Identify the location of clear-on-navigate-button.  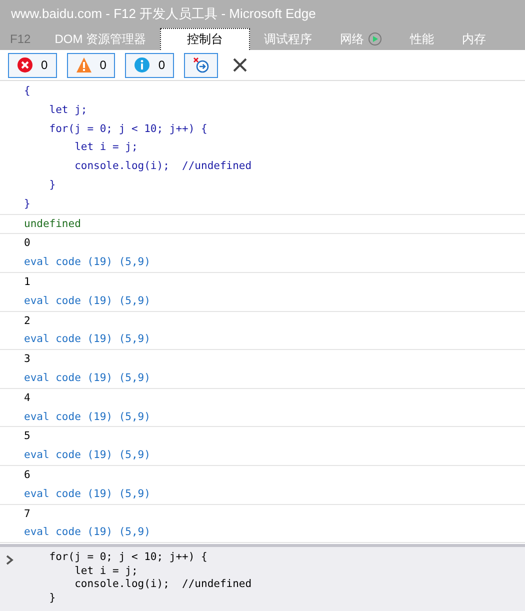
(201, 65).